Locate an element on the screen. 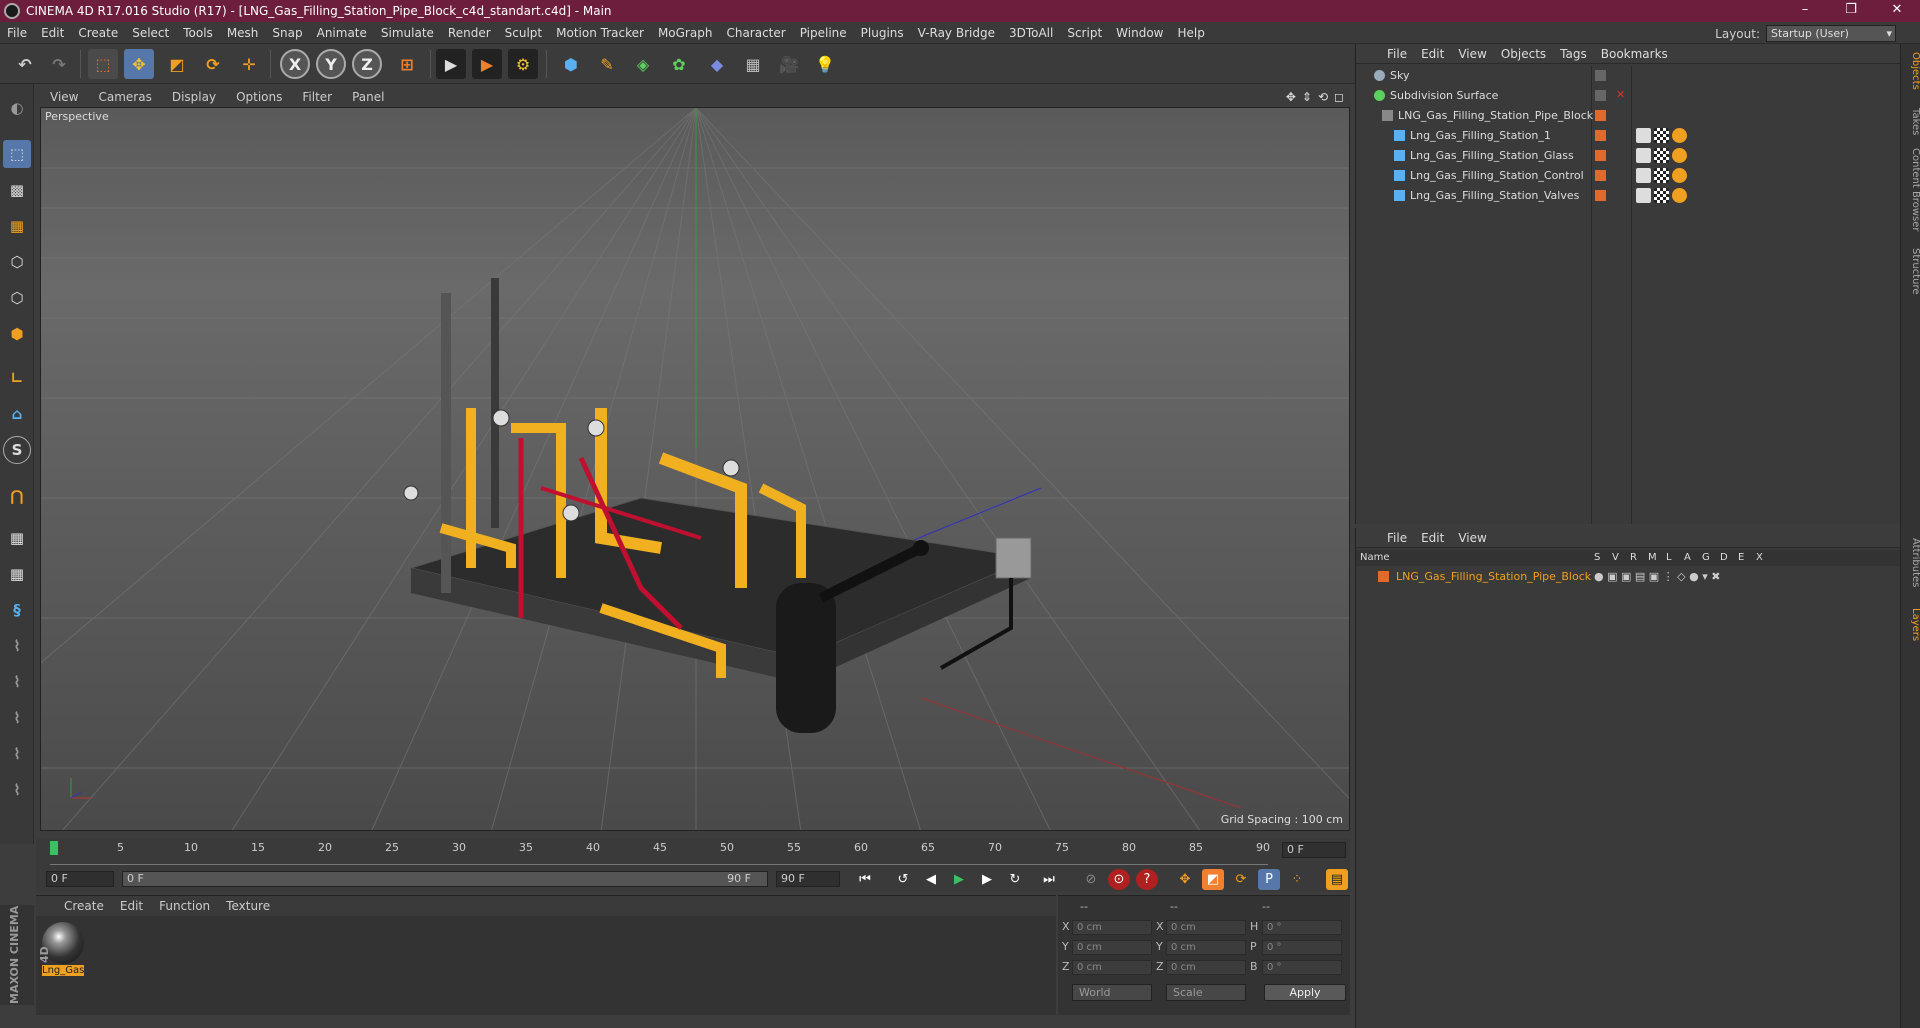 This screenshot has width=1920, height=1028. size-y-field: 0 cm is located at coordinates (1206, 947).